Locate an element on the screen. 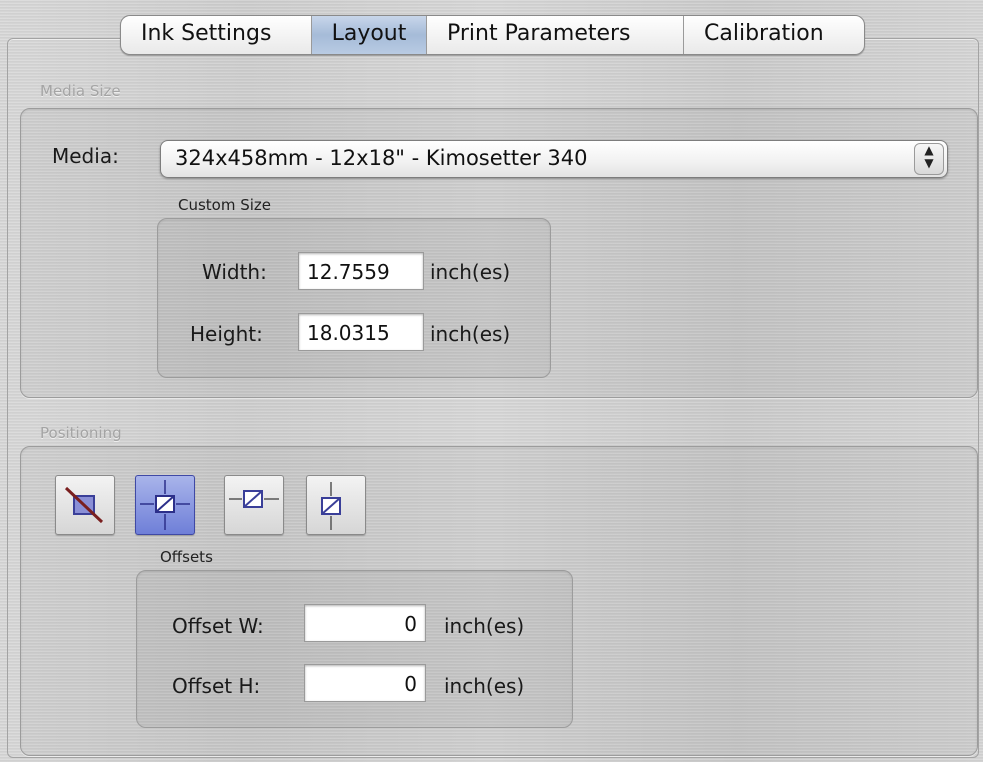 The image size is (983, 762). no-position-button is located at coordinates (85, 505).